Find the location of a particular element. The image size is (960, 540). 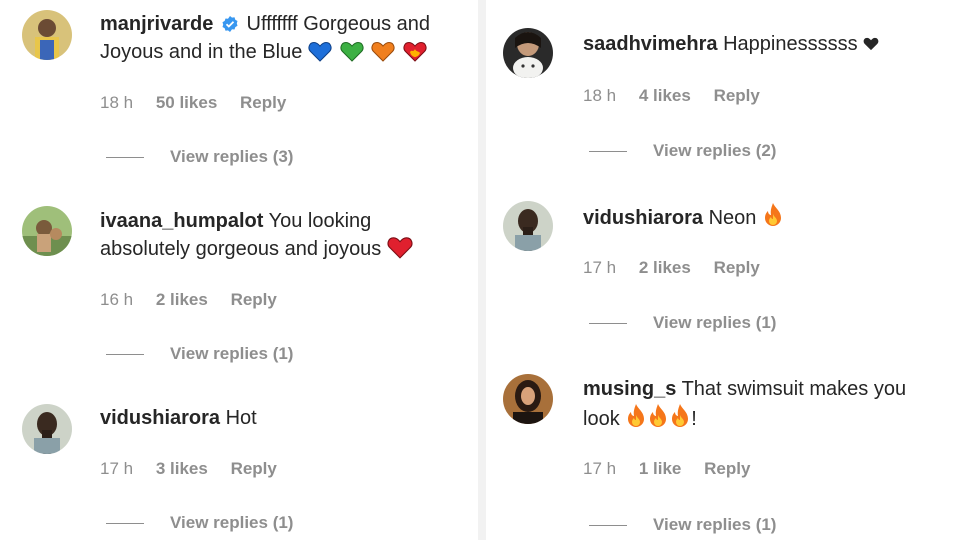

orange-heart-icon is located at coordinates (383, 51).